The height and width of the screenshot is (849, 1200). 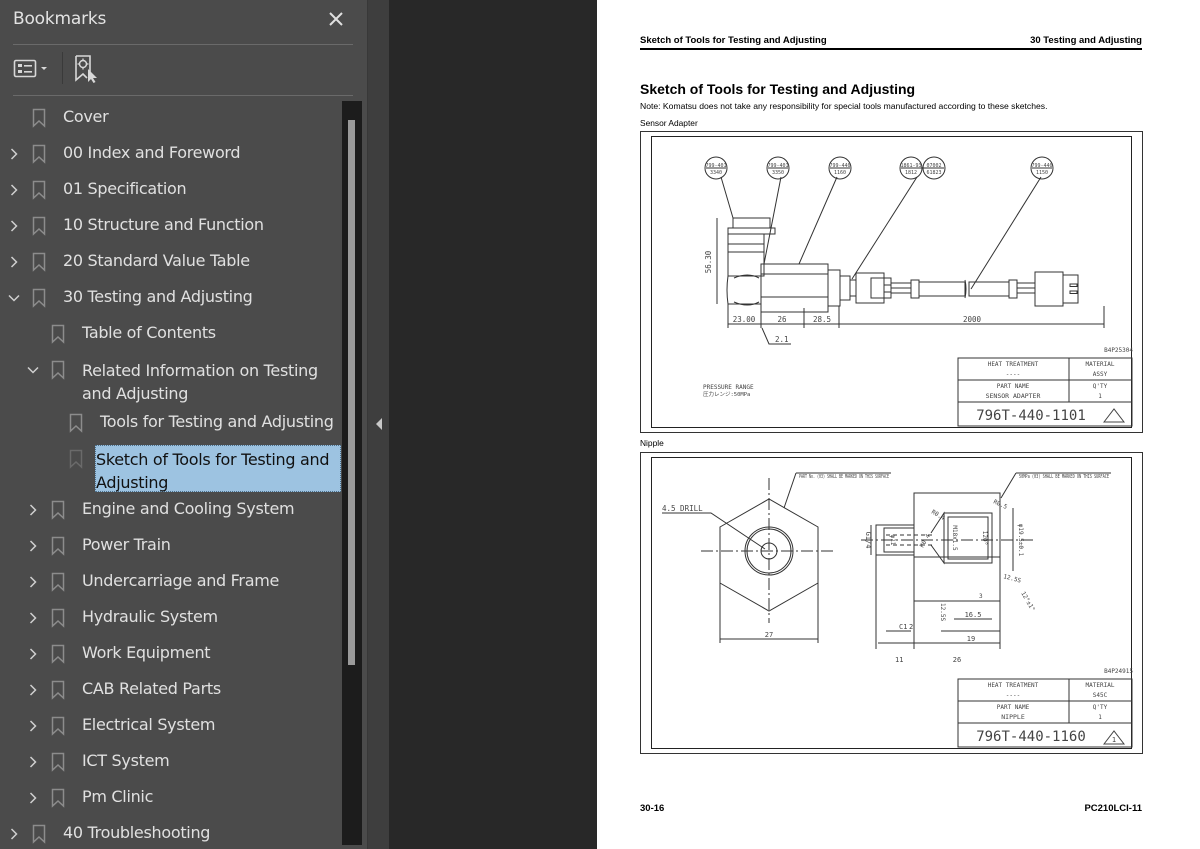 What do you see at coordinates (171, 618) in the screenshot?
I see `bookmark-item: Hydraulic System` at bounding box center [171, 618].